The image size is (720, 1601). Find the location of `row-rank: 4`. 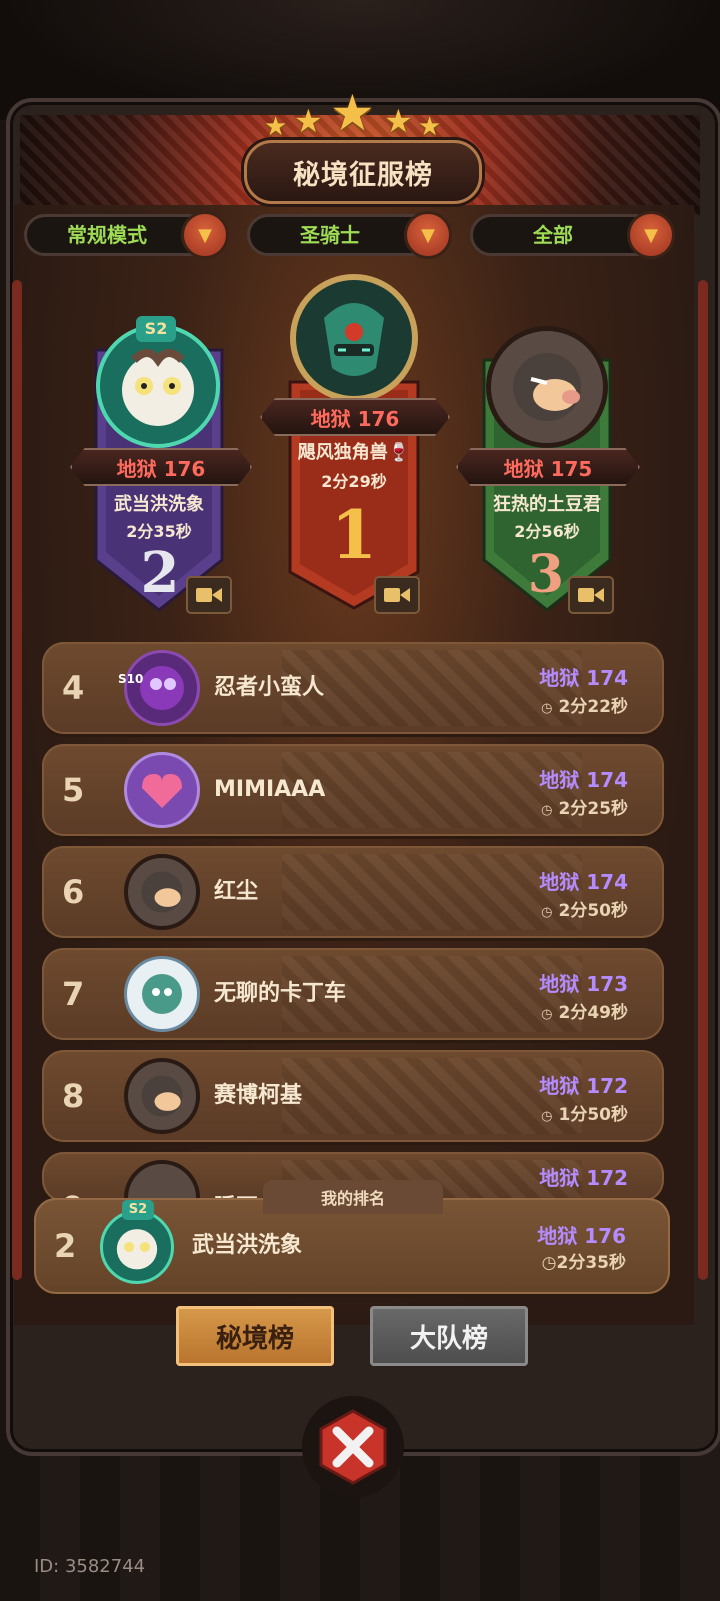

row-rank: 4 is located at coordinates (73, 688).